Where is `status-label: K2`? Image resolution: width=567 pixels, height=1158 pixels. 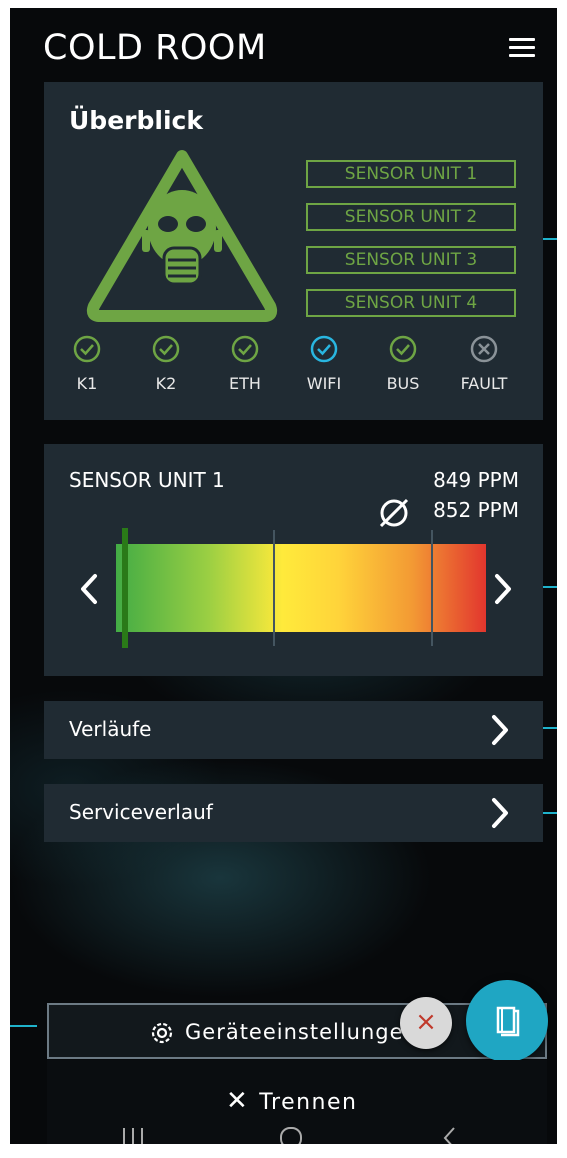 status-label: K2 is located at coordinates (166, 383).